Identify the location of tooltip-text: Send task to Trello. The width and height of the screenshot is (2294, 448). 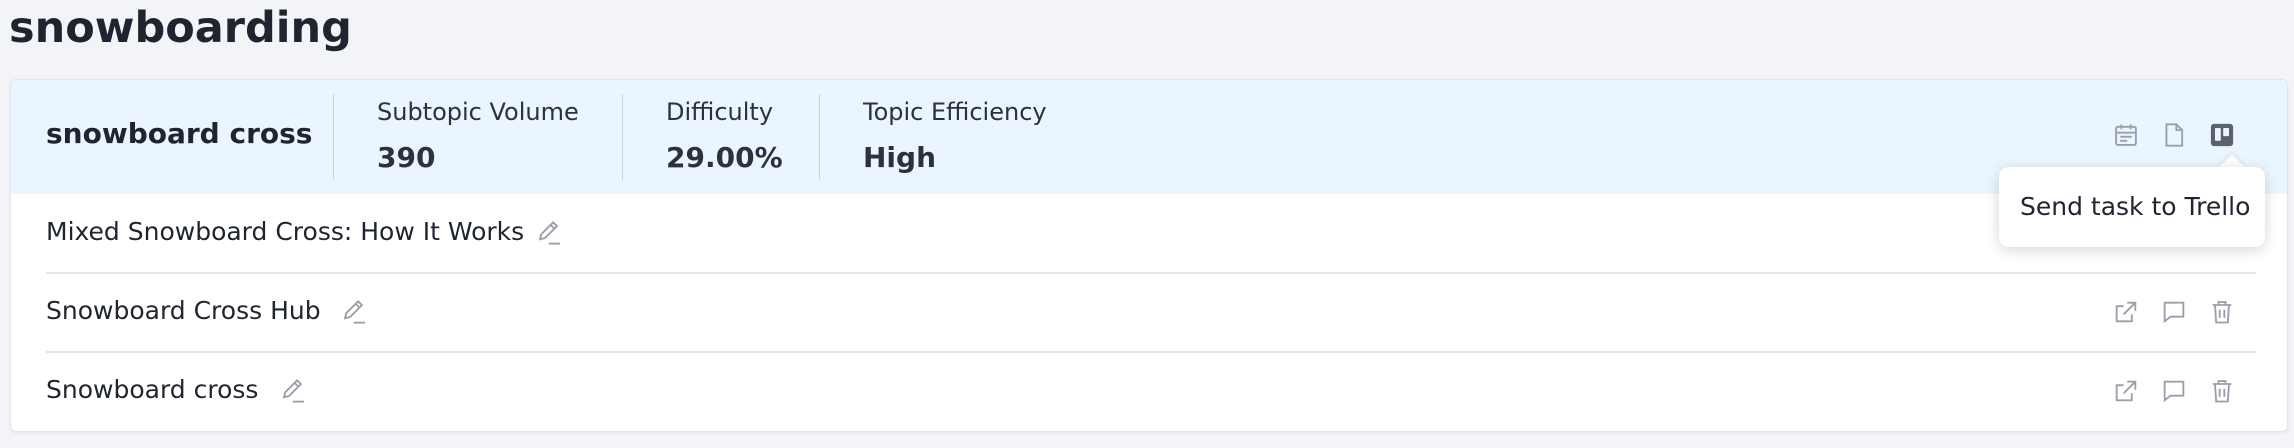
(2135, 206).